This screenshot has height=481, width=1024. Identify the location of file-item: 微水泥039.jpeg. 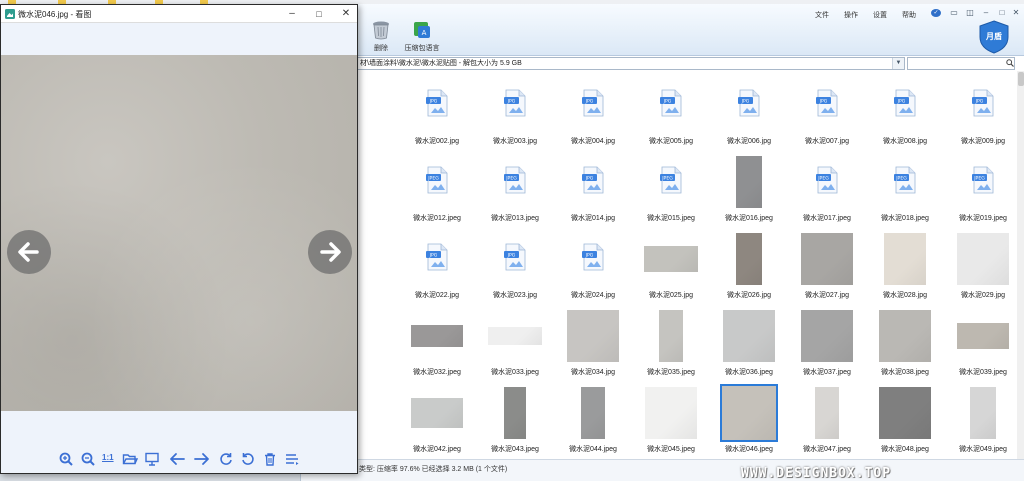
(981, 344).